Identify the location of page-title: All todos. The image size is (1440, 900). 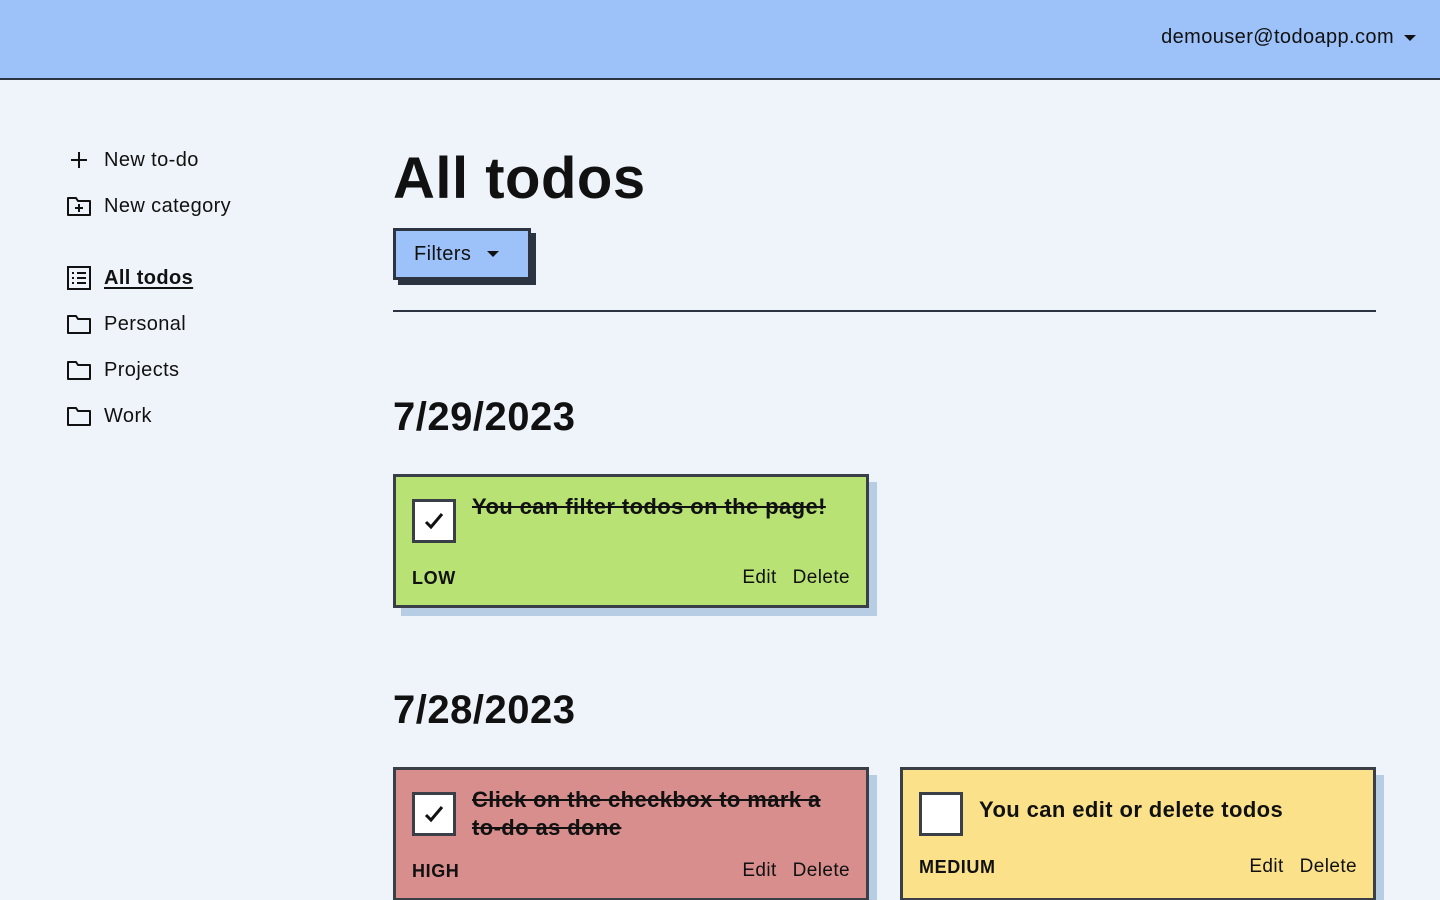
(519, 178).